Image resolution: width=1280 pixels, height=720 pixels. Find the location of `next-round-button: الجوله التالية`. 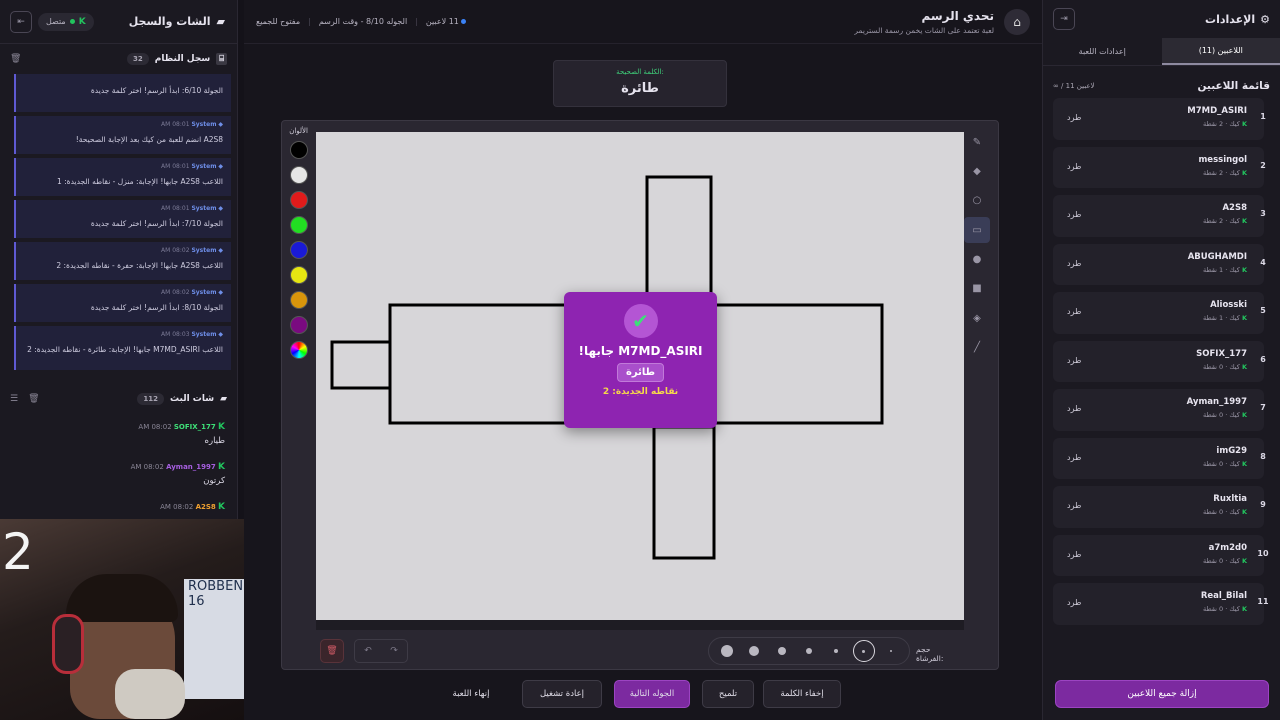

next-round-button: الجوله التالية is located at coordinates (652, 694).